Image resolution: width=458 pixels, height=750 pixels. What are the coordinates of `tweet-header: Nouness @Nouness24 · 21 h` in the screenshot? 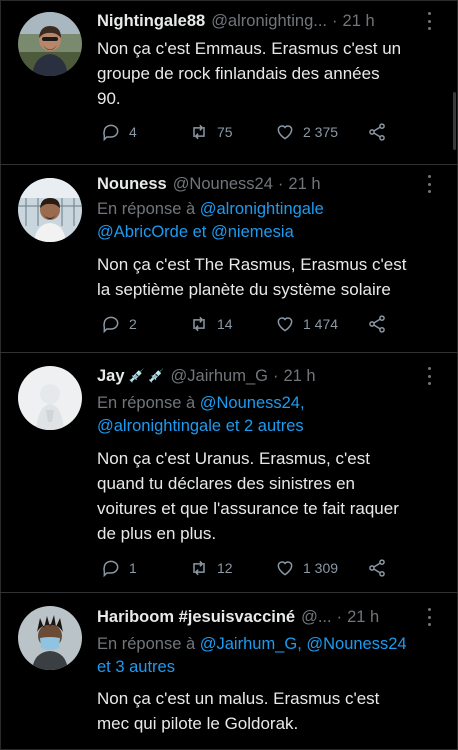 It's located at (209, 184).